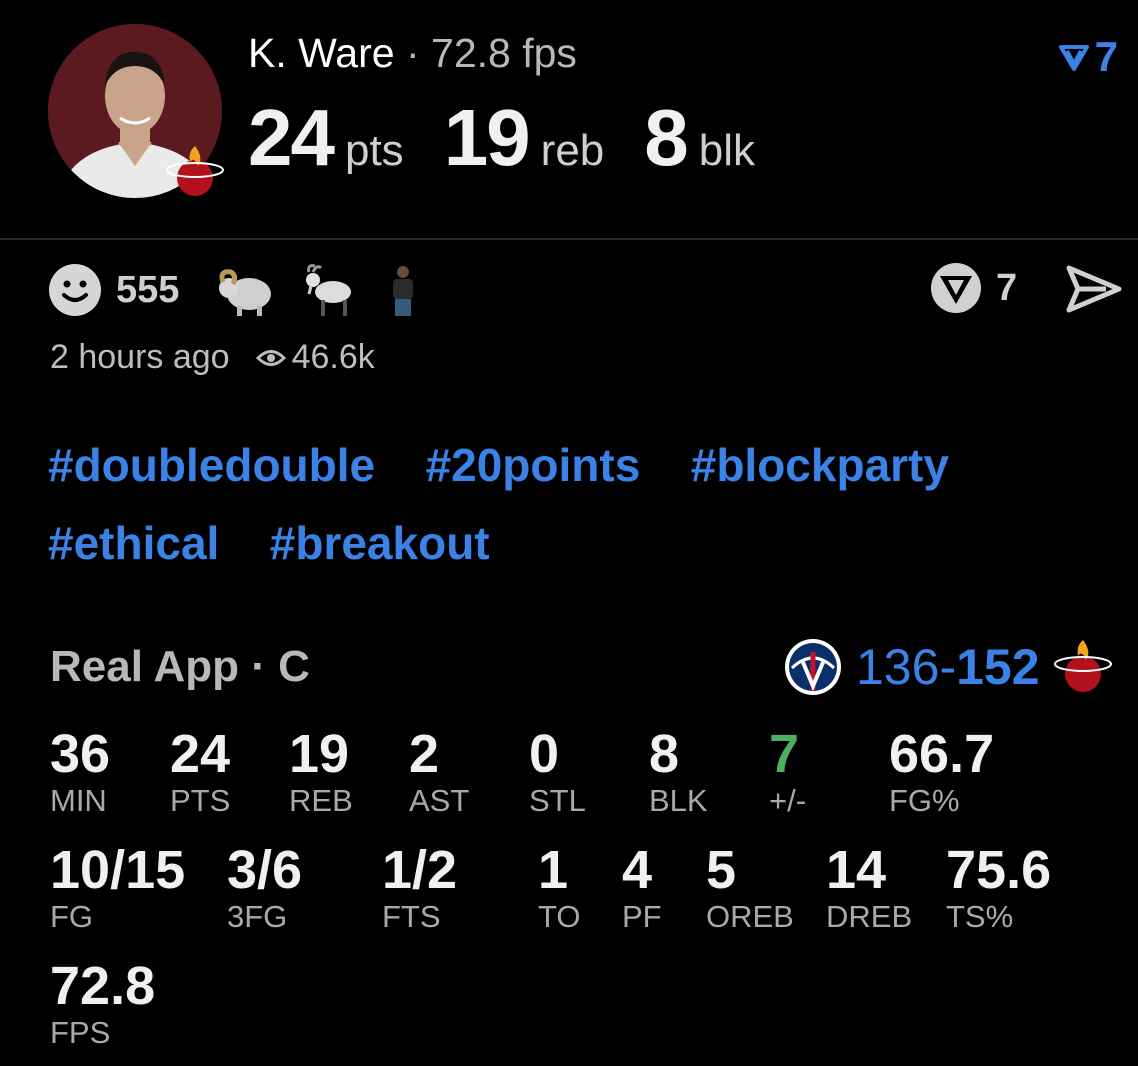 This screenshot has height=1066, width=1138. I want to click on hashtag: #ethical, so click(133, 543).